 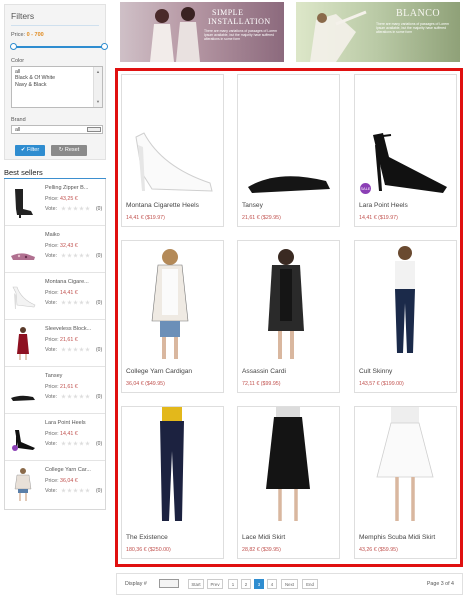 What do you see at coordinates (263, 537) in the screenshot?
I see `product-name: Lace Midi Skirt` at bounding box center [263, 537].